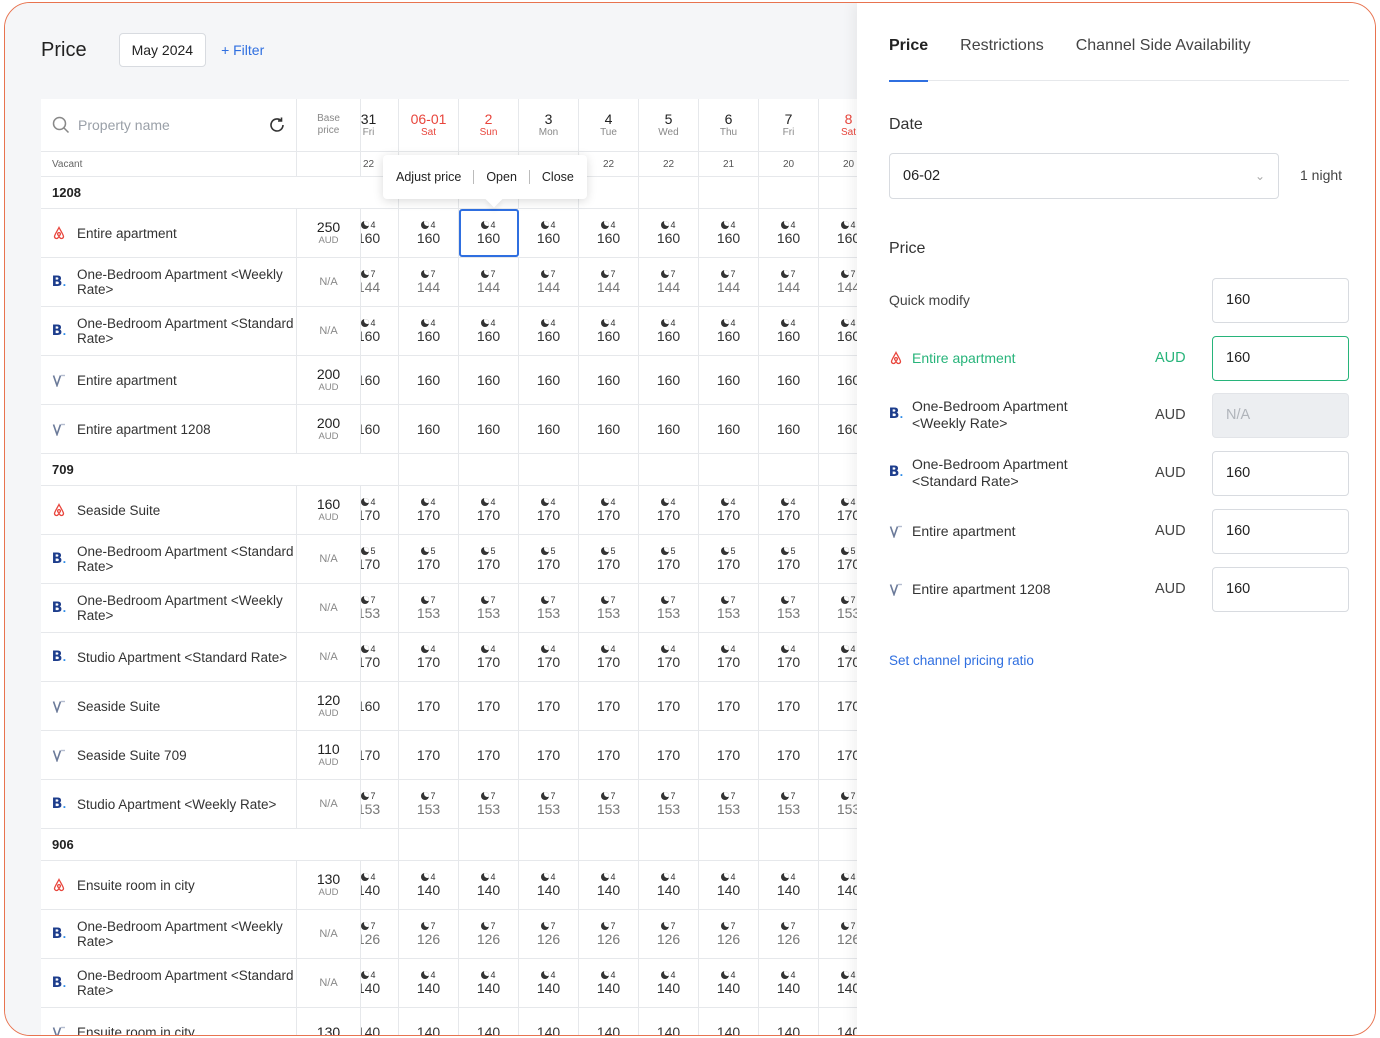 The height and width of the screenshot is (1038, 1380). I want to click on set-channel-pricing-ratio-link: Set channel pricing ratio, so click(961, 660).